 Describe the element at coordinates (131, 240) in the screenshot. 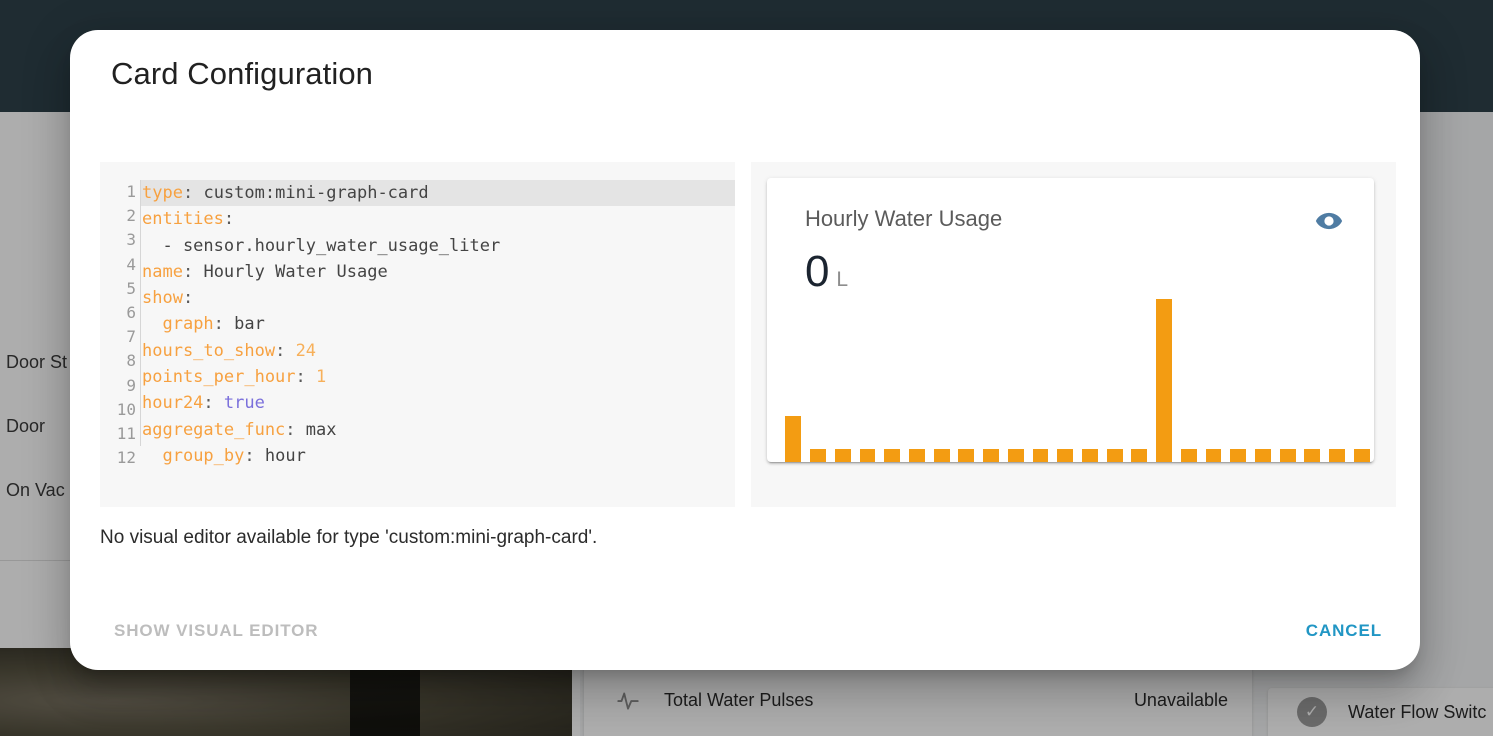

I see `editor-line-number: 3` at that location.